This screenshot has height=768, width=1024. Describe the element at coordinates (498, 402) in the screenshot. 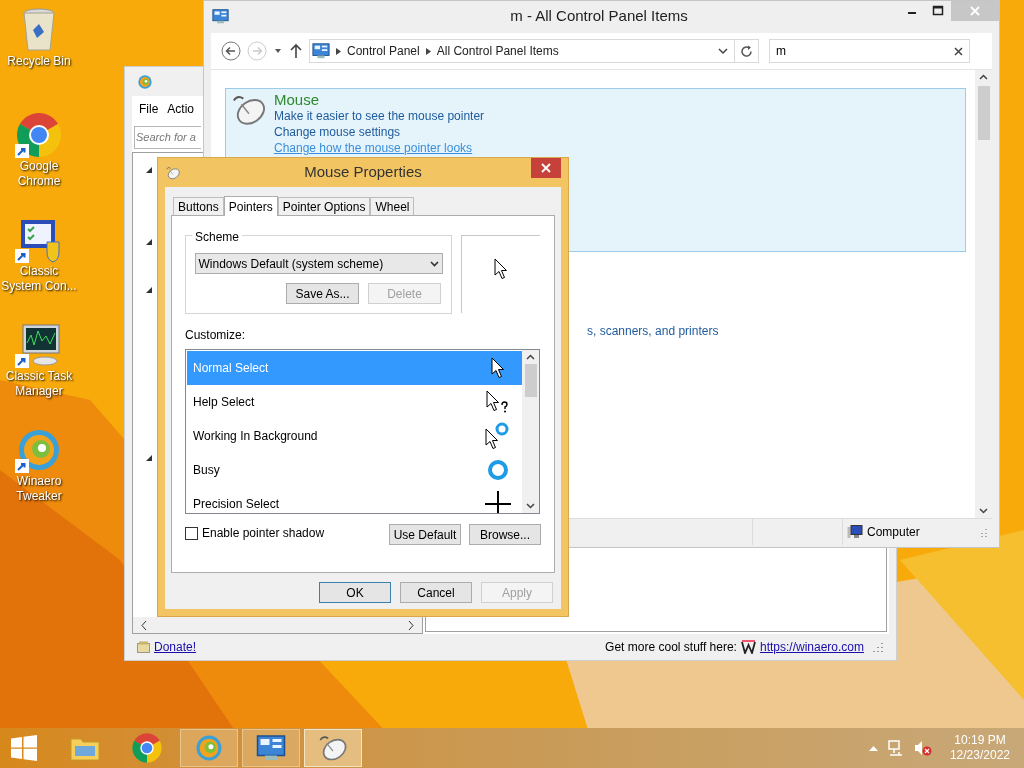

I see `help-cursor-icon` at that location.